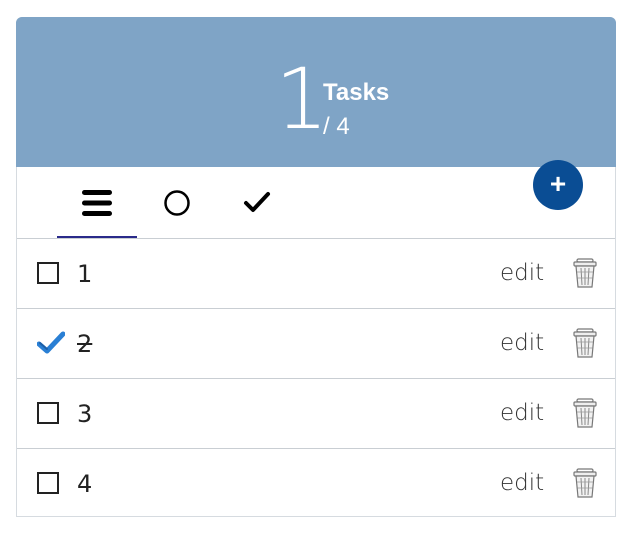 The height and width of the screenshot is (534, 632). Describe the element at coordinates (558, 185) in the screenshot. I see `add-task-button: +` at that location.